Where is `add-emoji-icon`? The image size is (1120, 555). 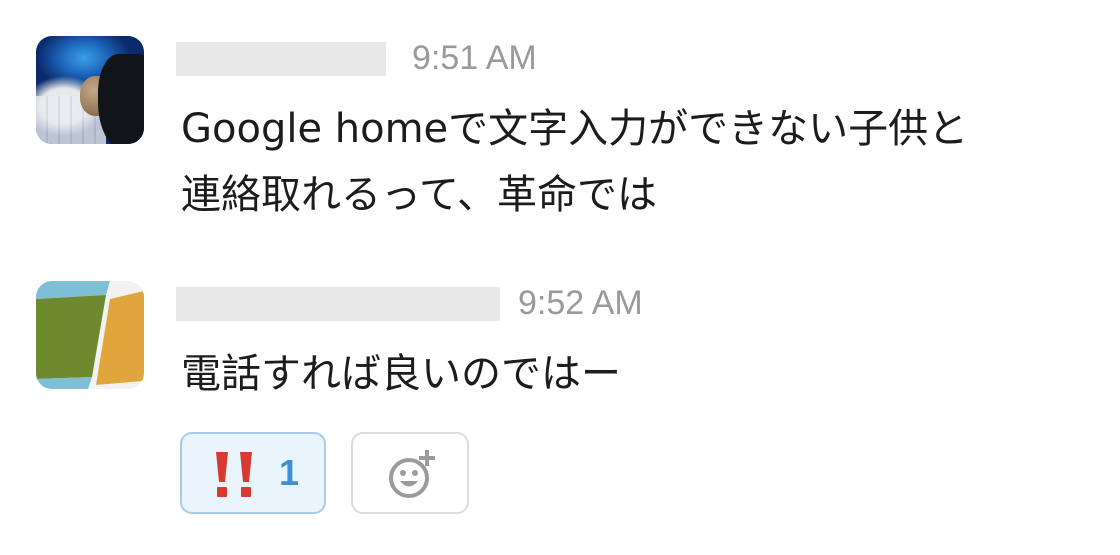
add-emoji-icon is located at coordinates (412, 474).